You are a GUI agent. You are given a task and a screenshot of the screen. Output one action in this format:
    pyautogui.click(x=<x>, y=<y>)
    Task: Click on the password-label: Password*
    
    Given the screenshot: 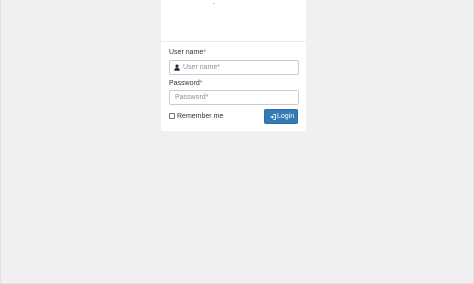 What is the action you would take?
    pyautogui.click(x=185, y=83)
    